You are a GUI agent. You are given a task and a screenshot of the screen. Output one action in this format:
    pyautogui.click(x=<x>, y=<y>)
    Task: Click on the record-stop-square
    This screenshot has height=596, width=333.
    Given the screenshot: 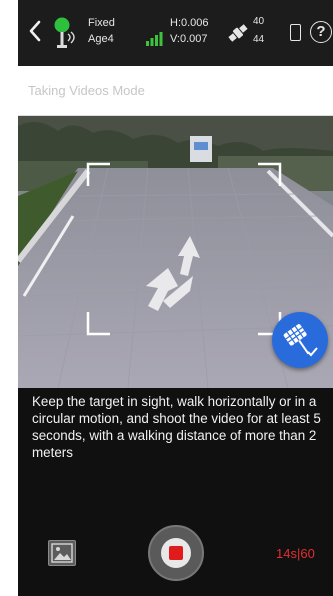 What is the action you would take?
    pyautogui.click(x=176, y=553)
    